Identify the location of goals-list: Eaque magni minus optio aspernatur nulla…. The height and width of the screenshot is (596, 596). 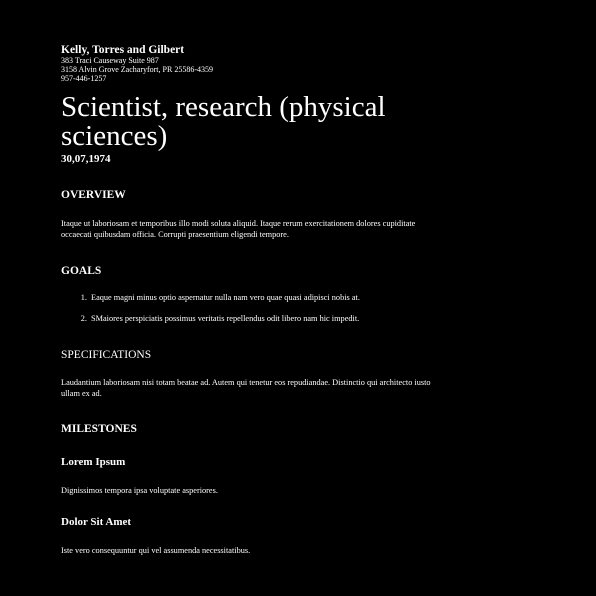
(328, 308).